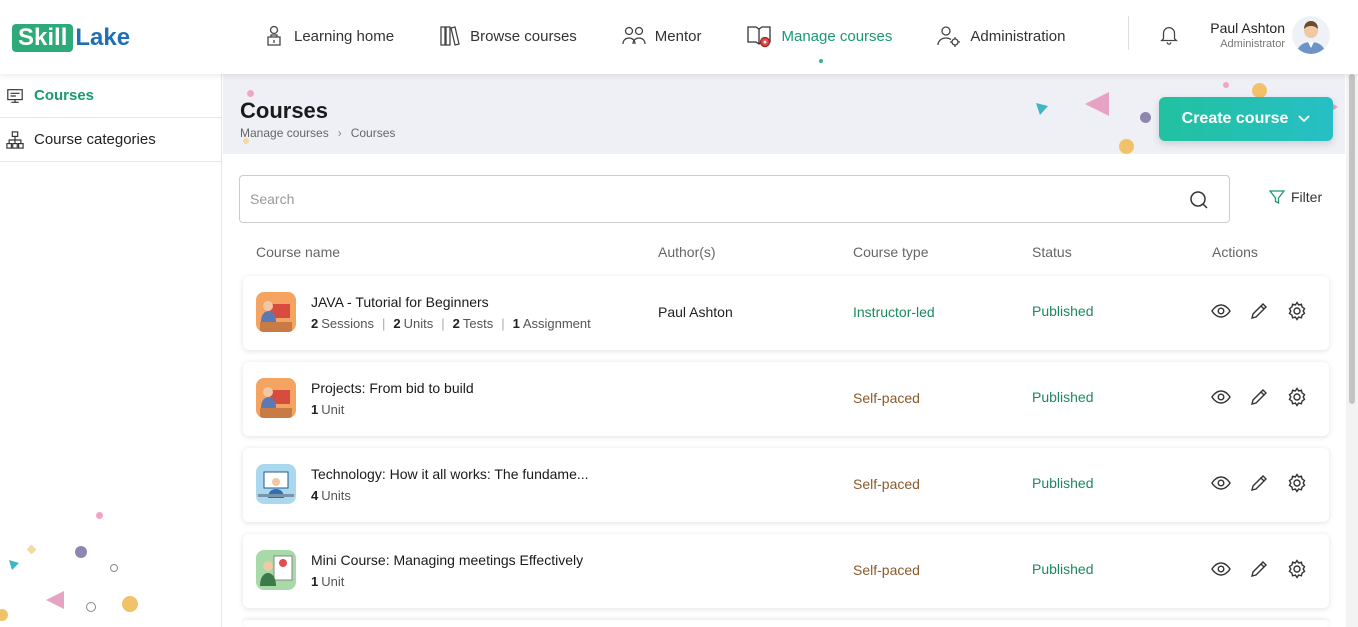  What do you see at coordinates (949, 36) in the screenshot?
I see `admin-icon` at bounding box center [949, 36].